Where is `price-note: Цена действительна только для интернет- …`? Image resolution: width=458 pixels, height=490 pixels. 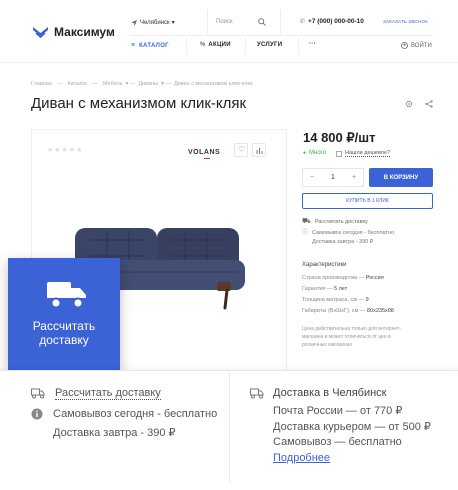
price-note: Цена действительна только для интернет- … is located at coordinates (351, 337).